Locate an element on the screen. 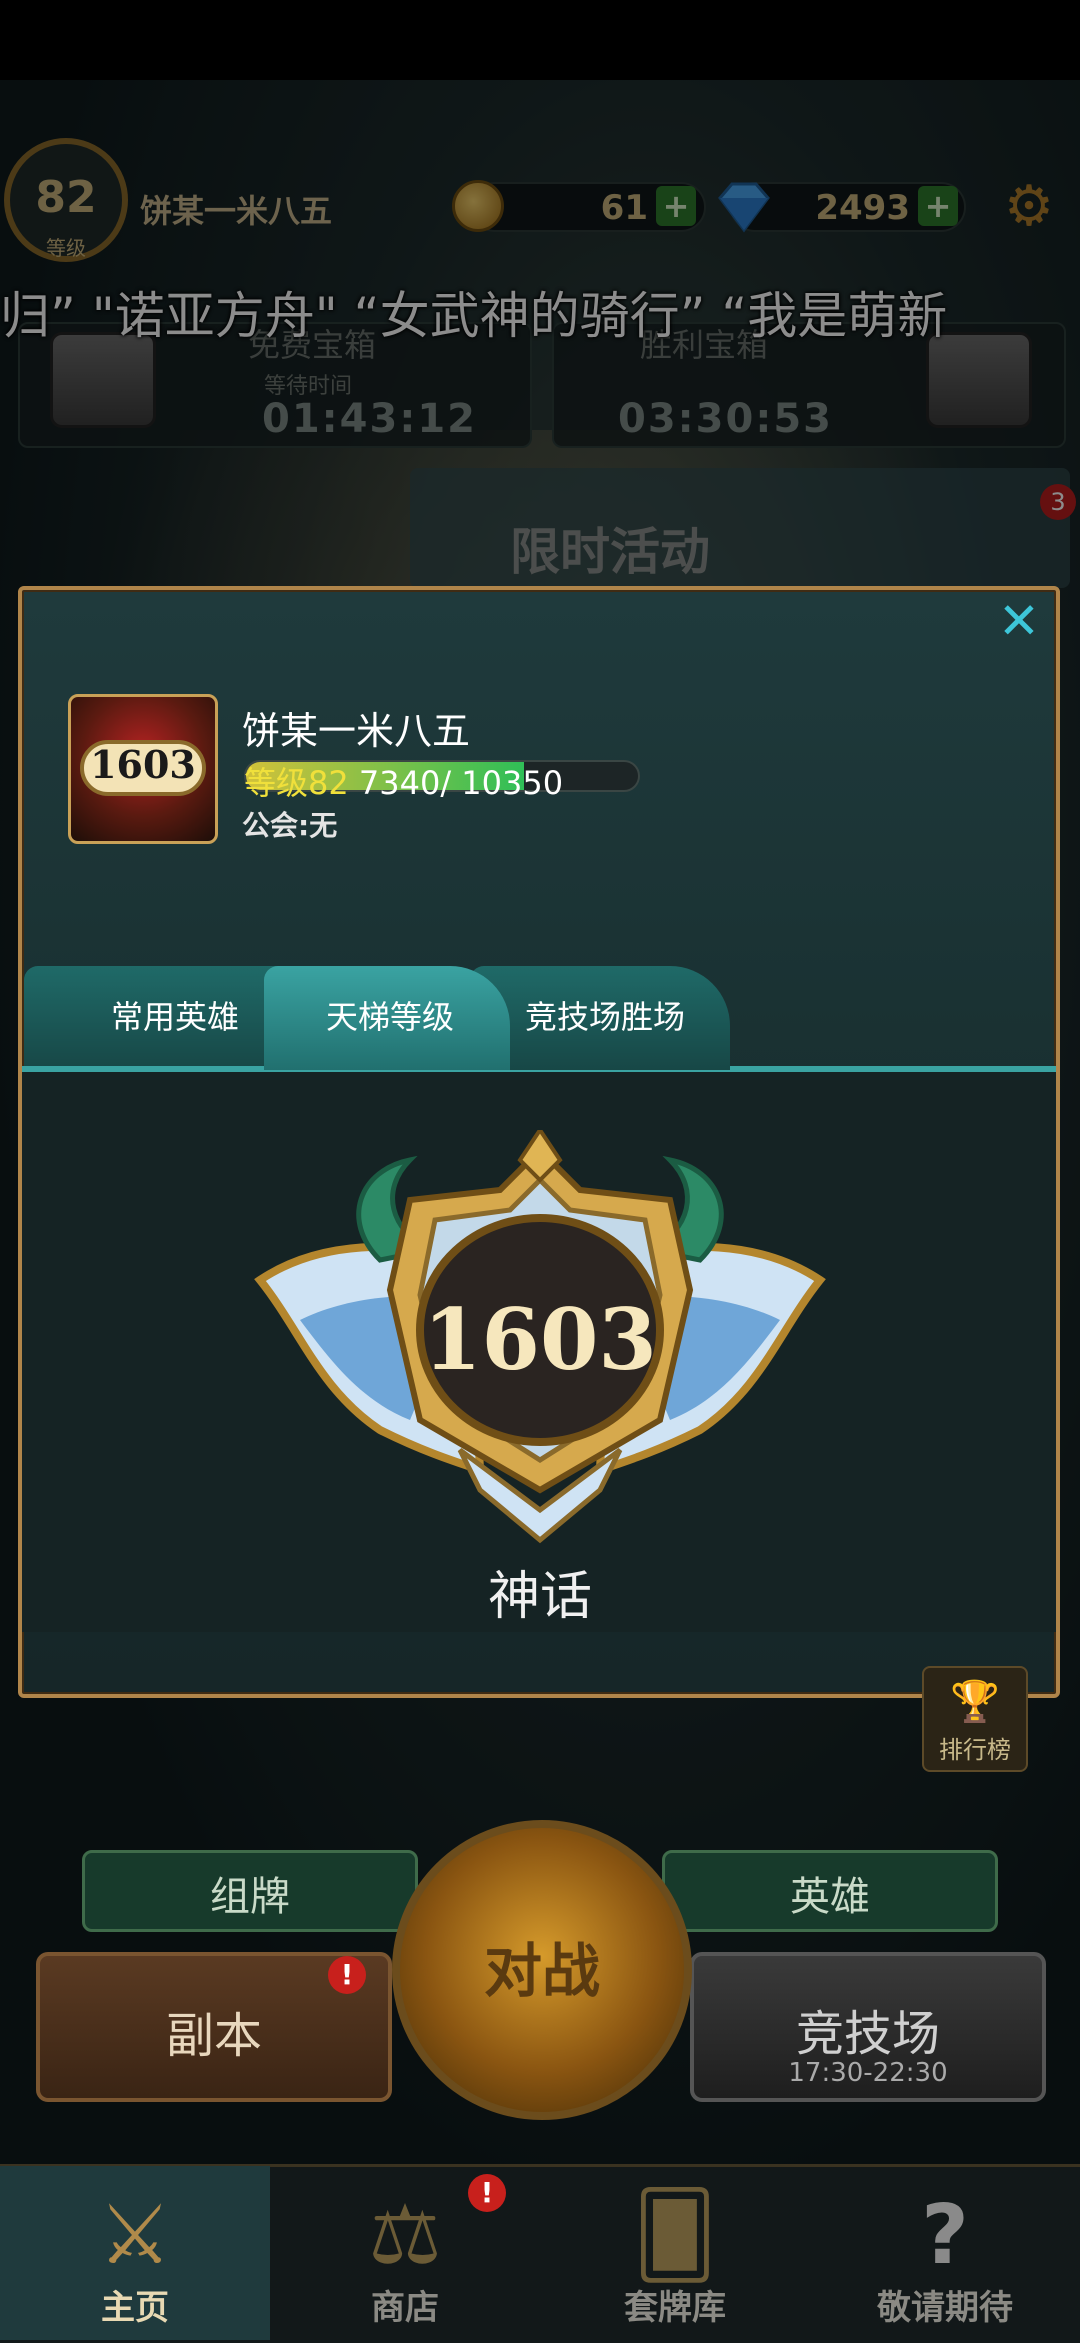  crossed-swords-icon: ⚔ is located at coordinates (135, 2235).